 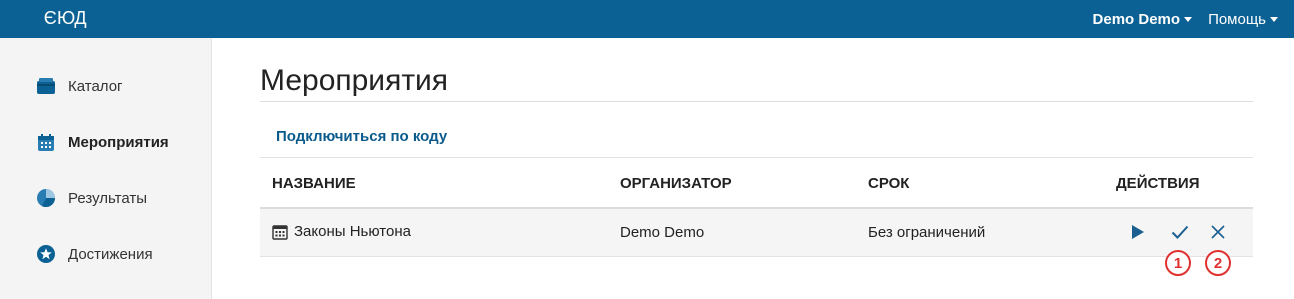 What do you see at coordinates (314, 183) in the screenshot?
I see `column-header-name: НАЗВАНИЕ` at bounding box center [314, 183].